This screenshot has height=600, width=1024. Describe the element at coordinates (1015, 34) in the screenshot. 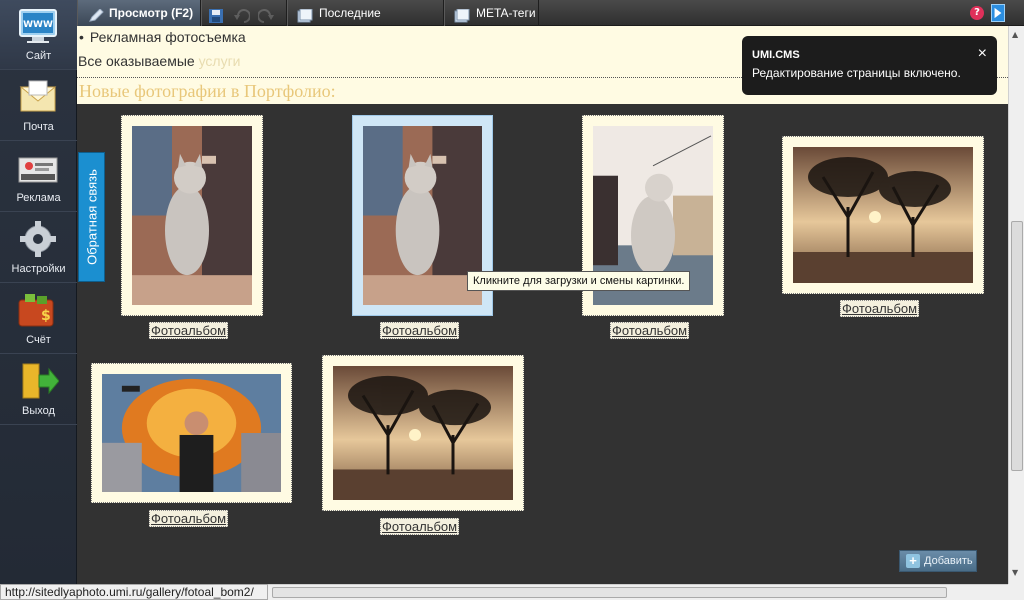

I see `scroll-up-icon: ▲` at that location.